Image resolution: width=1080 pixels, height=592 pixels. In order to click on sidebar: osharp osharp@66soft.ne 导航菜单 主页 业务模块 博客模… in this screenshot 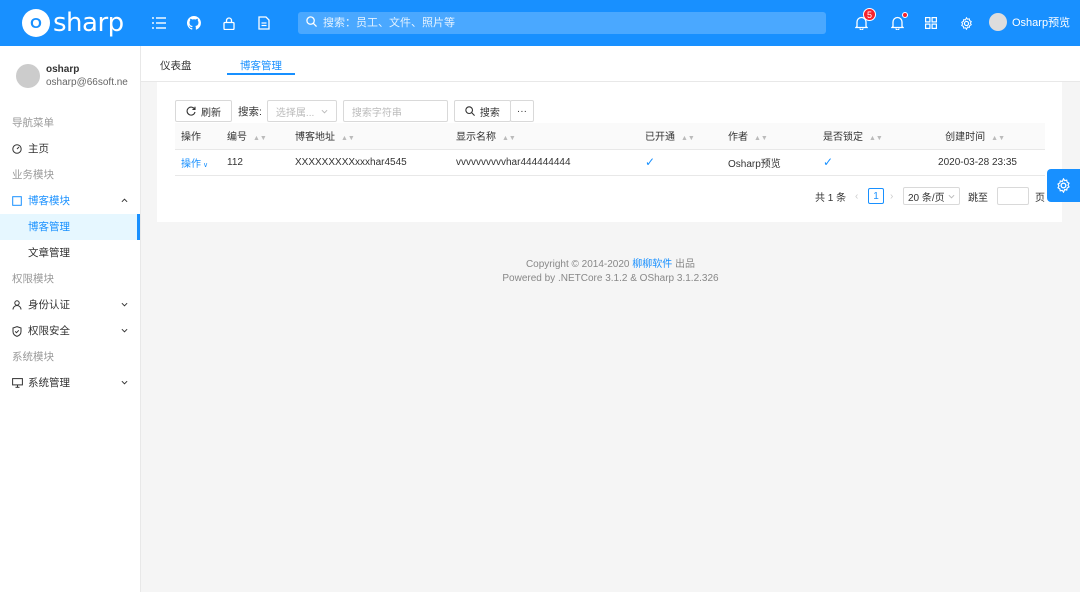, I will do `click(70, 319)`.